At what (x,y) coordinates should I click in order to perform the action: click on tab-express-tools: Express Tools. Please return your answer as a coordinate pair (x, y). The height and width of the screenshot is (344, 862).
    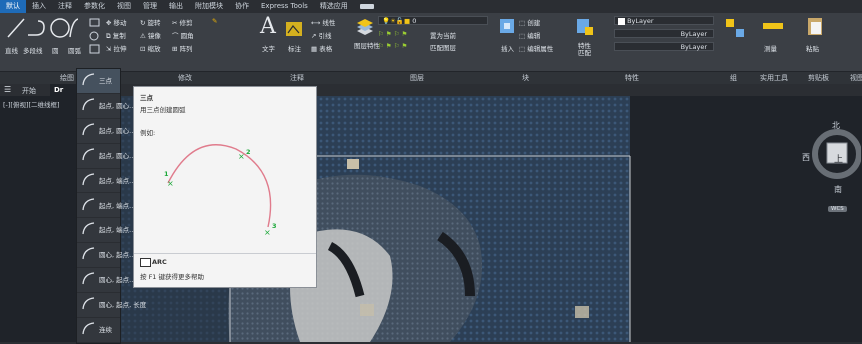
    Looking at the image, I should click on (284, 6).